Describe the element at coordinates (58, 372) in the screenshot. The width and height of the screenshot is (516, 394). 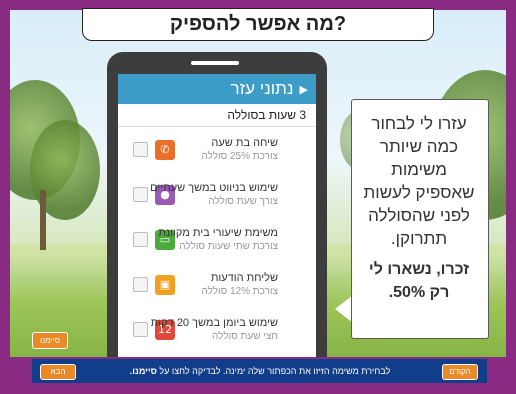
I see `next-button: הבא` at that location.